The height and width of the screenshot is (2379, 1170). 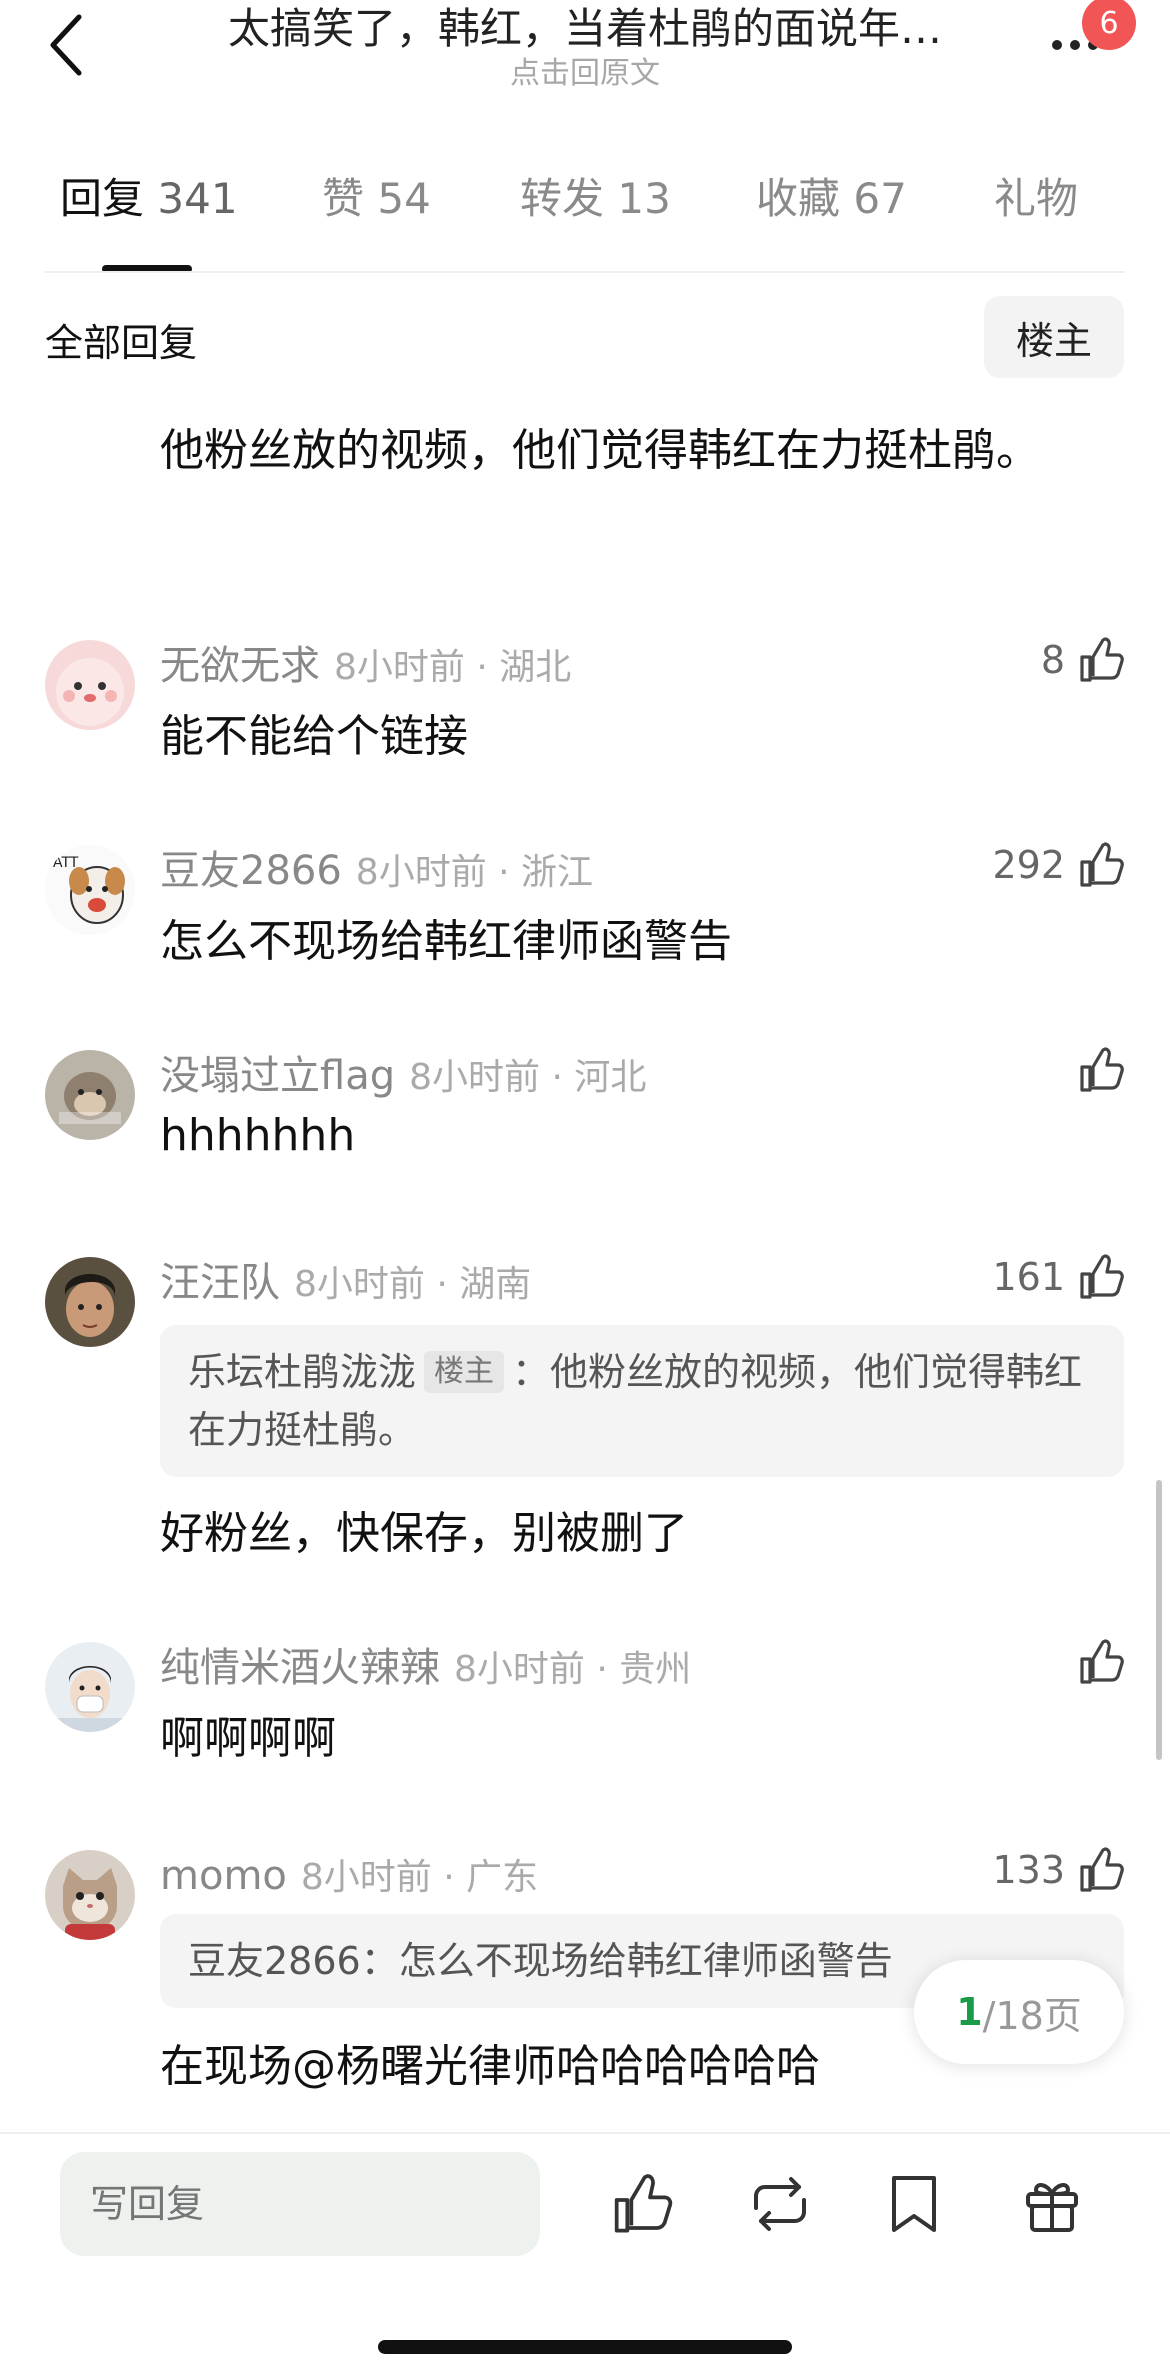 I want to click on username: 豆友2866, so click(x=251, y=871).